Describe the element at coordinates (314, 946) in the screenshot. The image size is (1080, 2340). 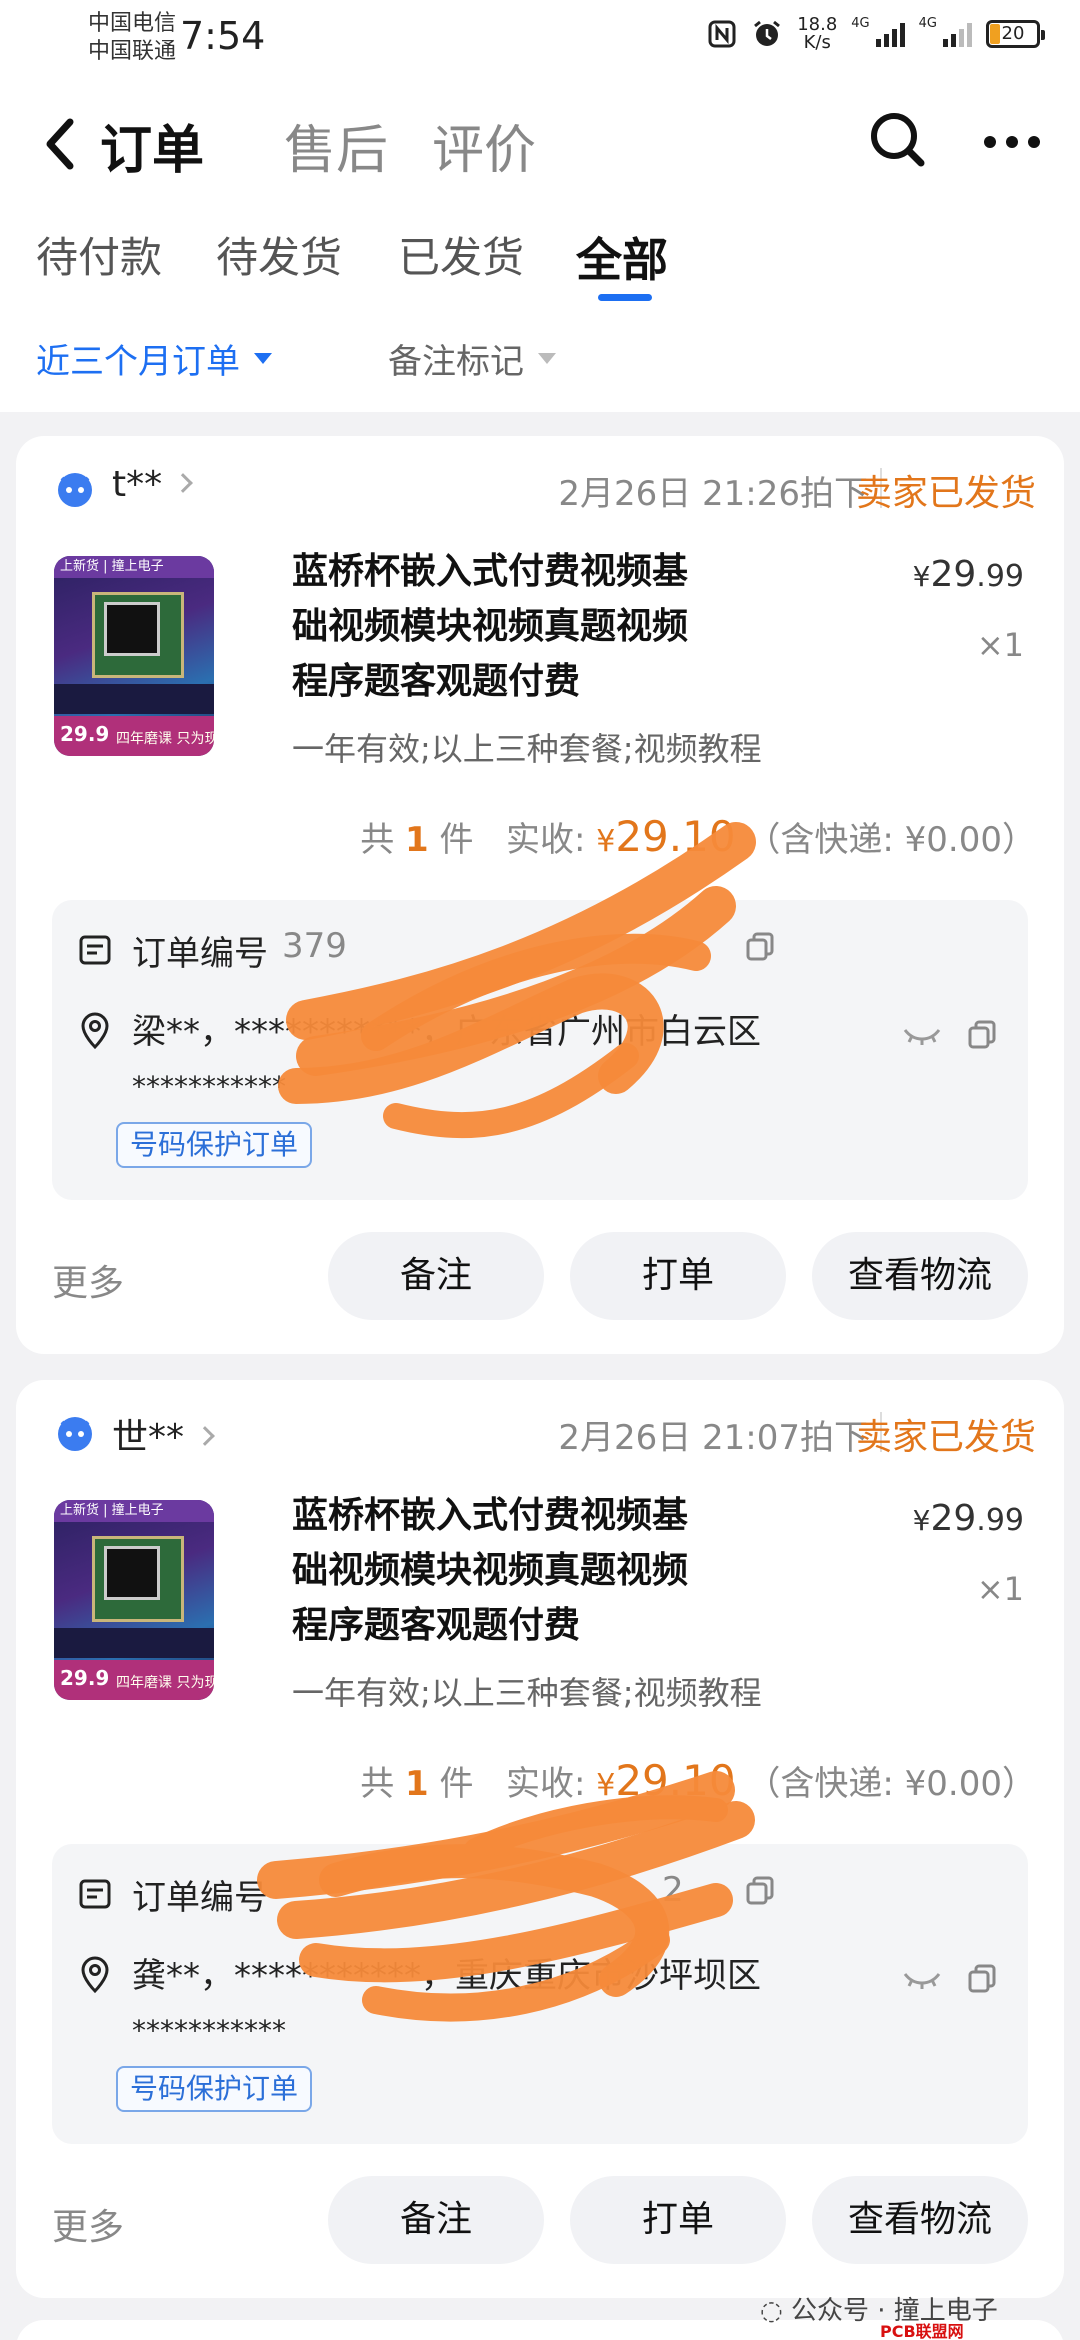
I see `order-number-value: 379` at that location.